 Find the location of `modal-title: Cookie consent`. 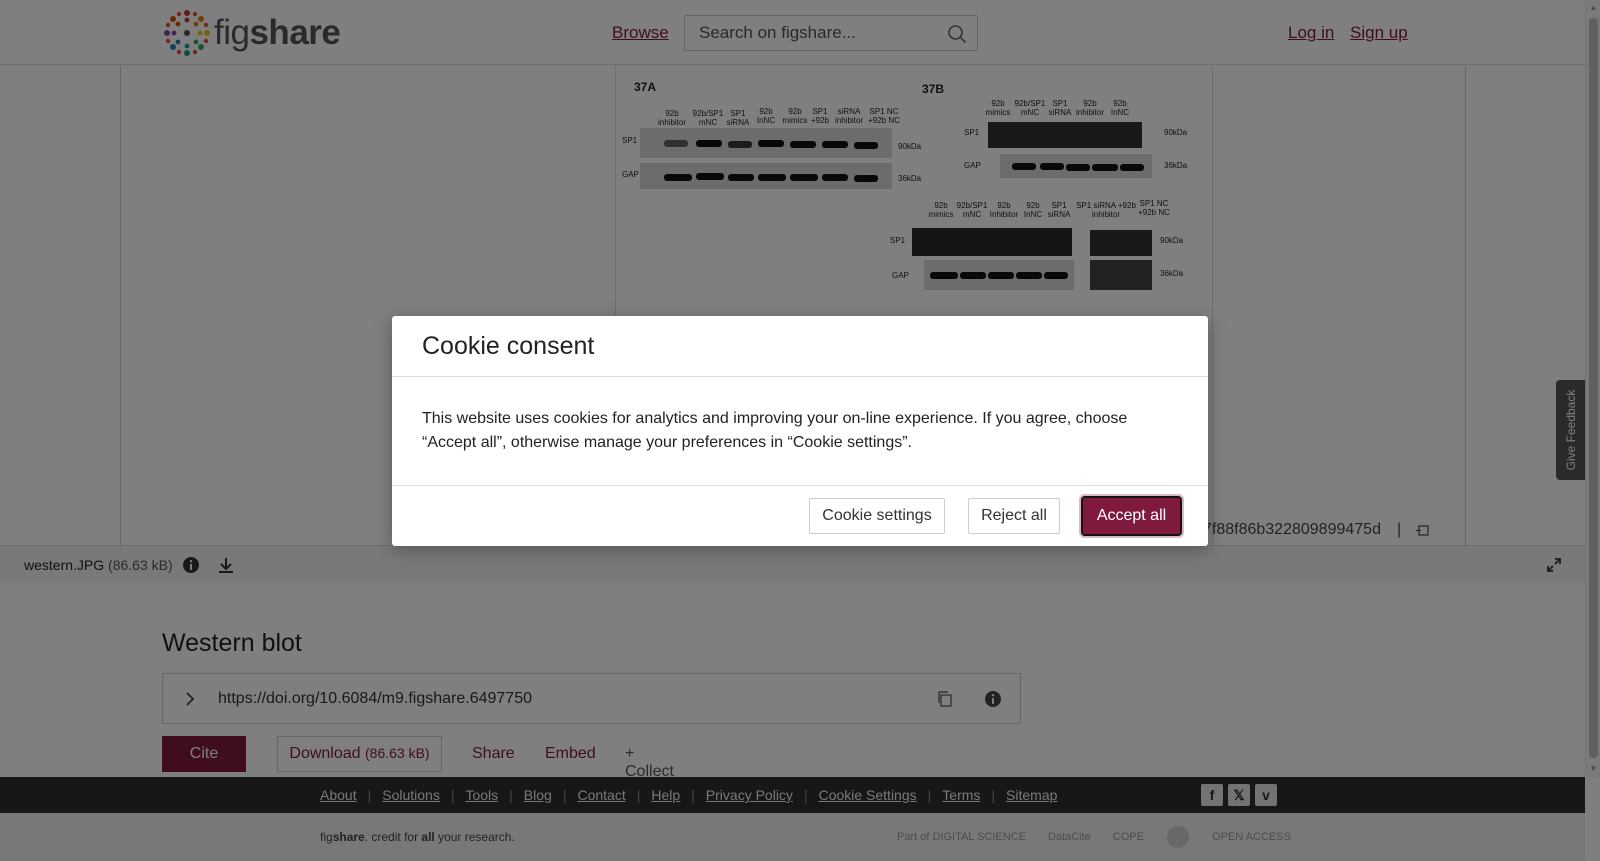

modal-title: Cookie consent is located at coordinates (508, 346).